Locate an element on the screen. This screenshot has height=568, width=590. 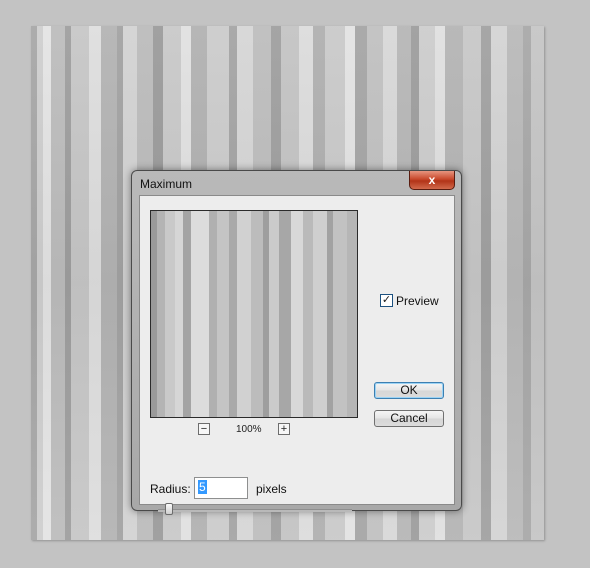
zoom-level: 100% is located at coordinates (249, 429).